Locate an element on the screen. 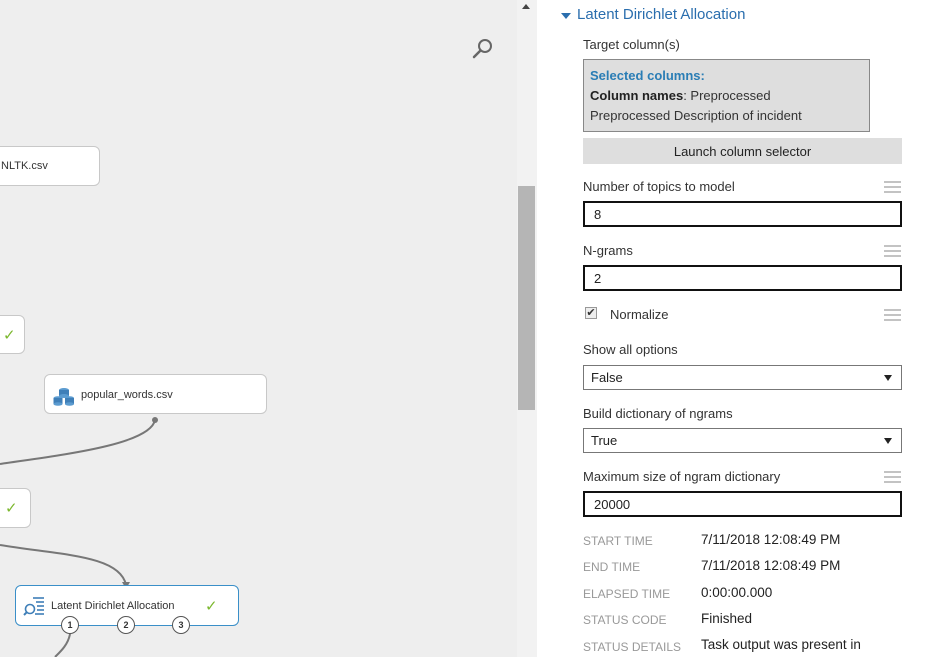 The image size is (936, 657). normalize-label: Normalize is located at coordinates (639, 314).